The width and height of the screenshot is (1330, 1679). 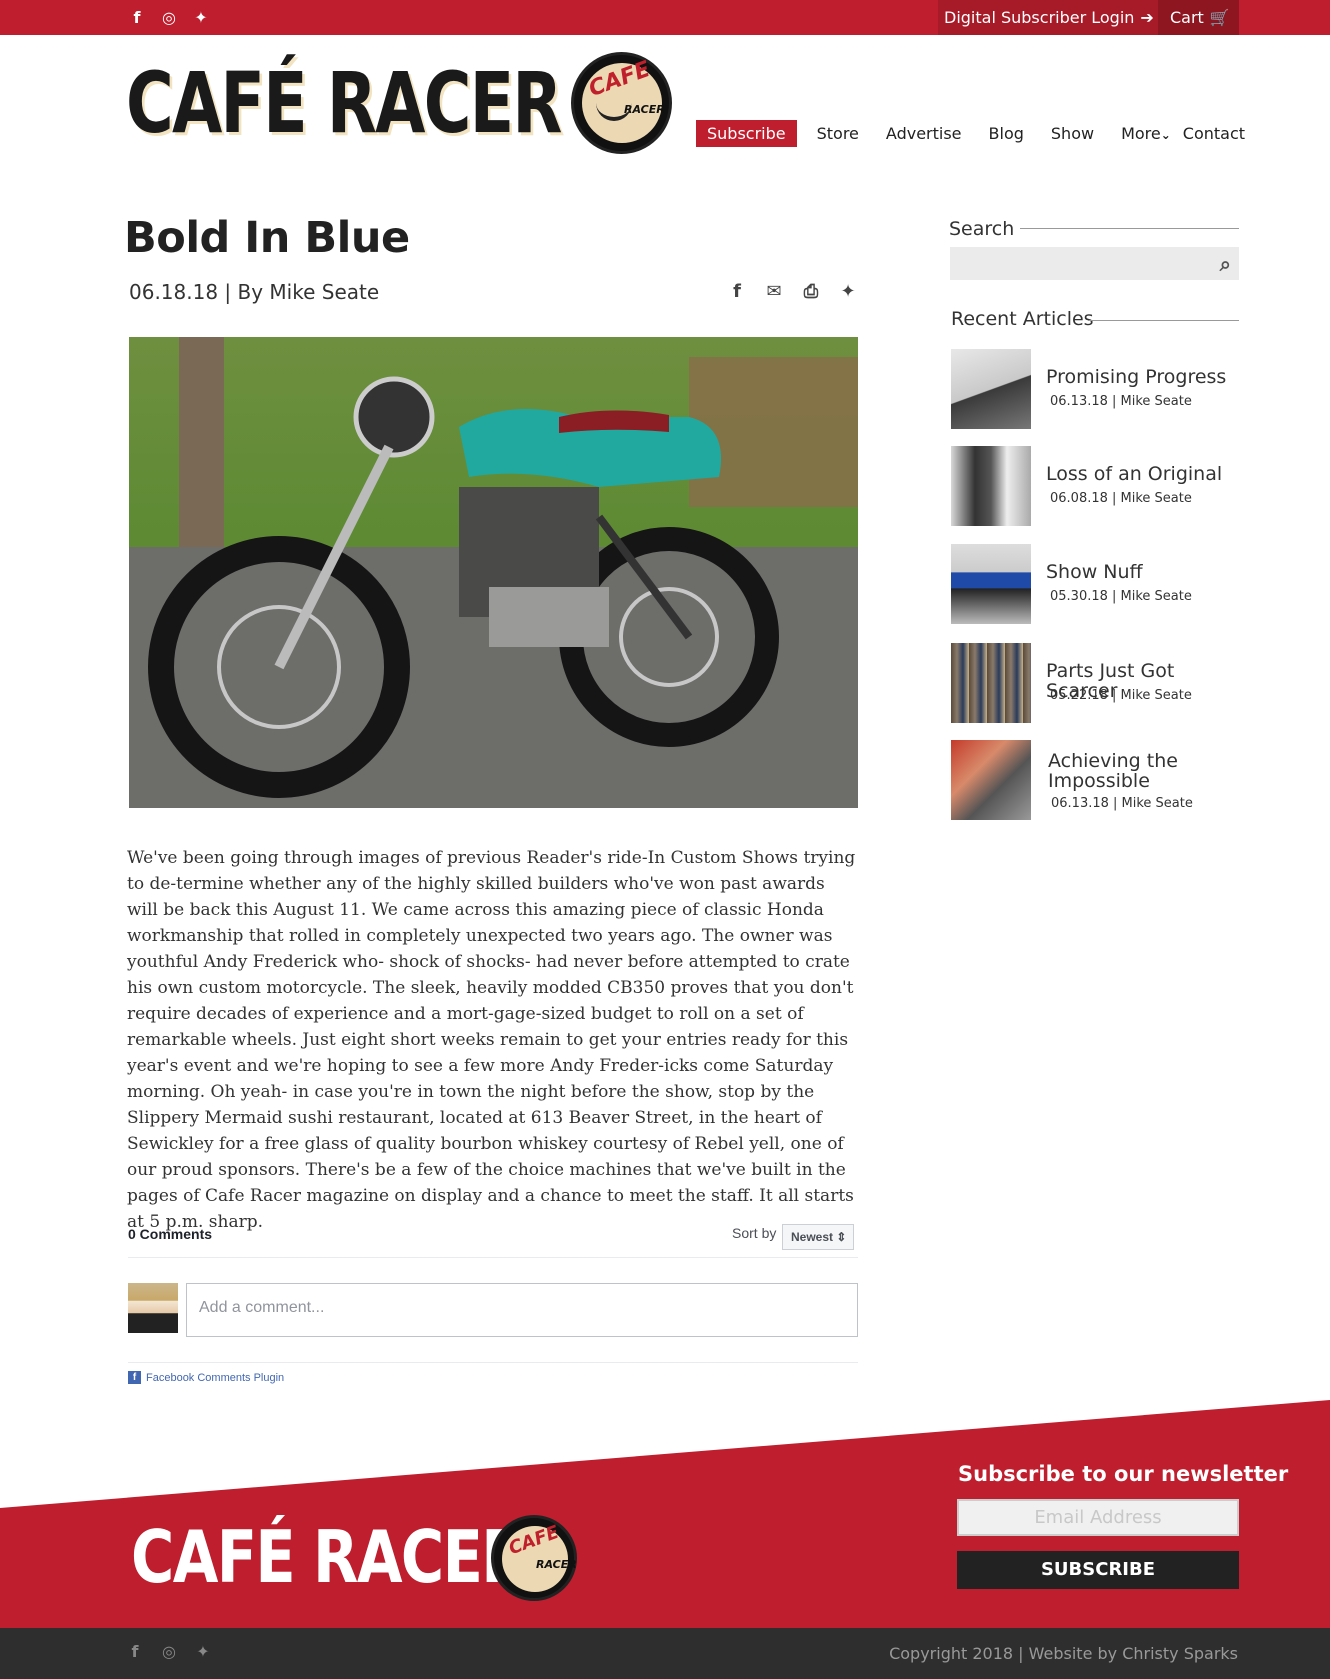 What do you see at coordinates (254, 292) in the screenshot?
I see `article-meta: 06.18.18 | By Mike Seate` at bounding box center [254, 292].